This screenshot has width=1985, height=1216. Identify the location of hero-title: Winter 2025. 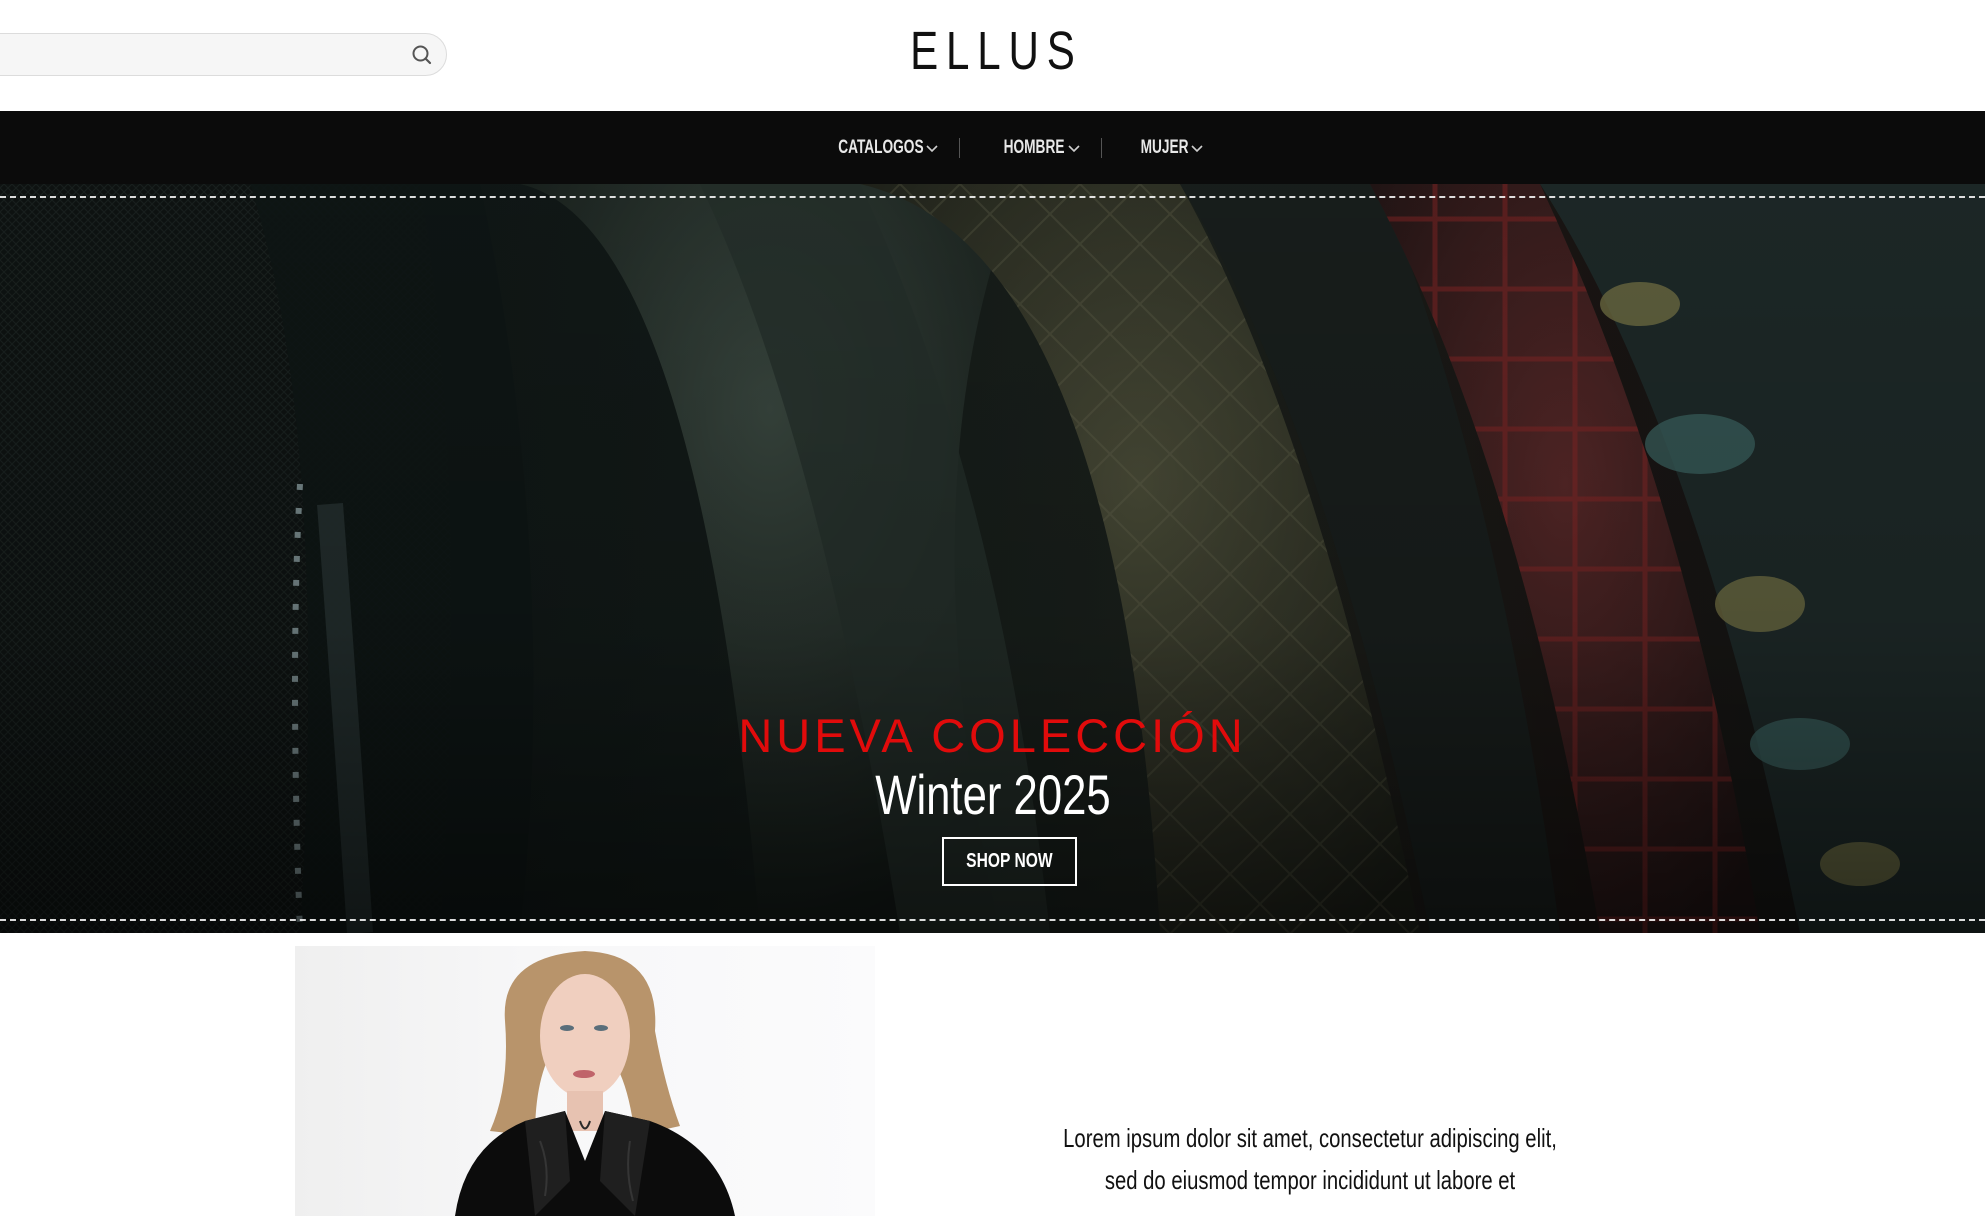
(992, 794).